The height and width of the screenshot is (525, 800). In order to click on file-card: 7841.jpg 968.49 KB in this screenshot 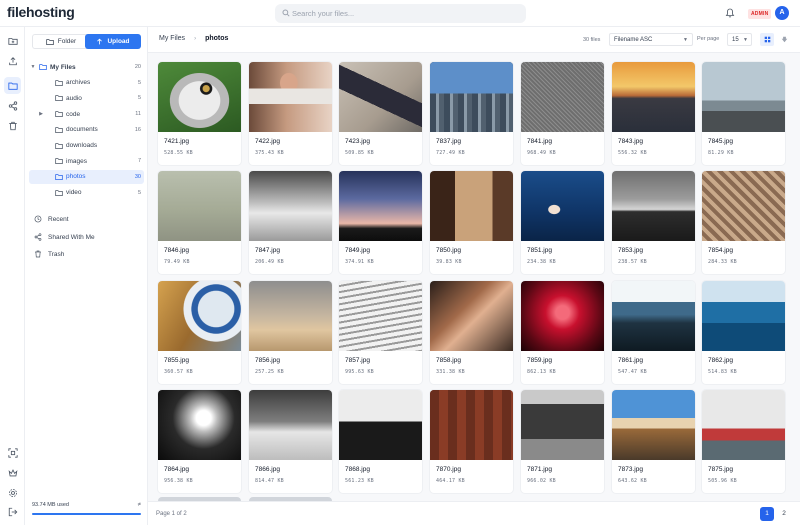, I will do `click(562, 113)`.